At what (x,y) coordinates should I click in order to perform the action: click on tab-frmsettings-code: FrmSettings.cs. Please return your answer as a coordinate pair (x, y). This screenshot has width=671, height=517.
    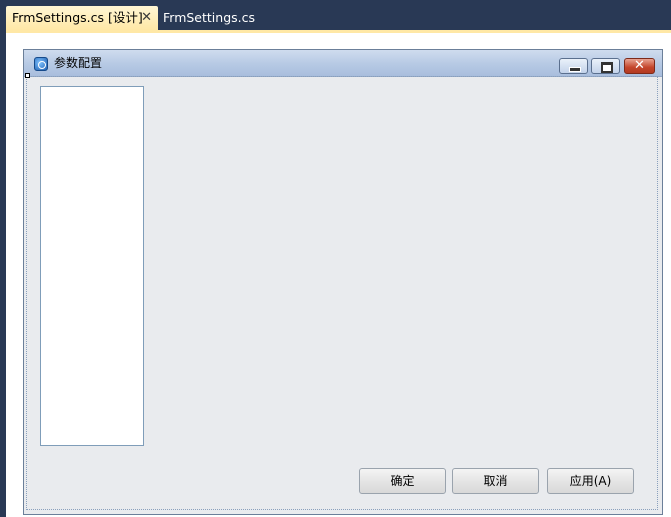
    Looking at the image, I should click on (220, 18).